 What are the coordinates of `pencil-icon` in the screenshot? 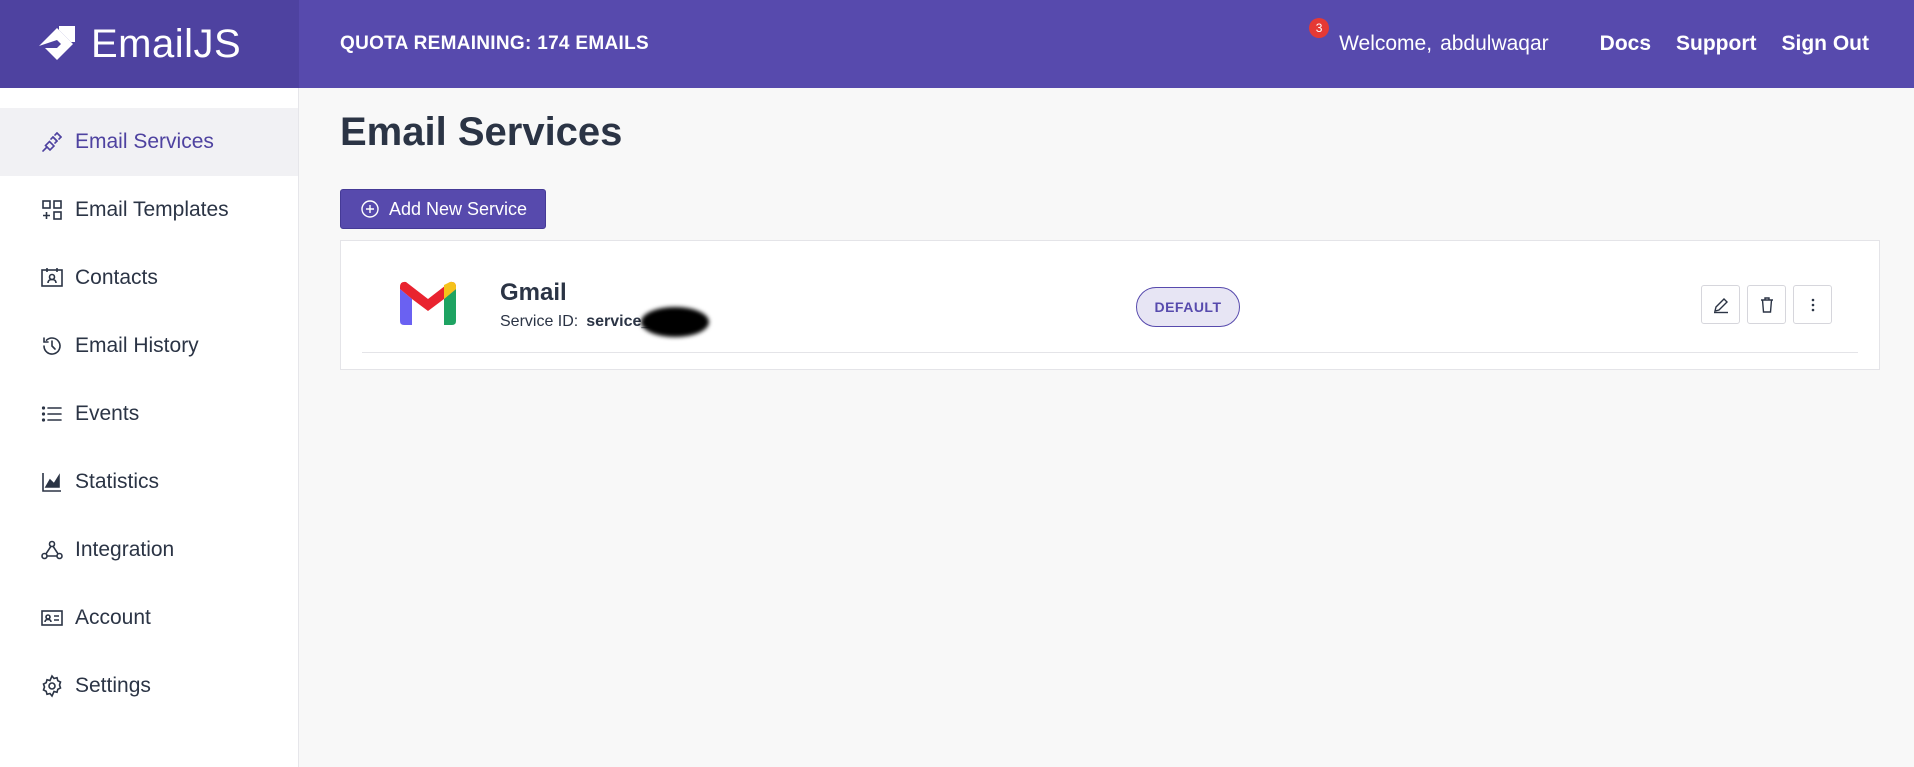 It's located at (1720, 305).